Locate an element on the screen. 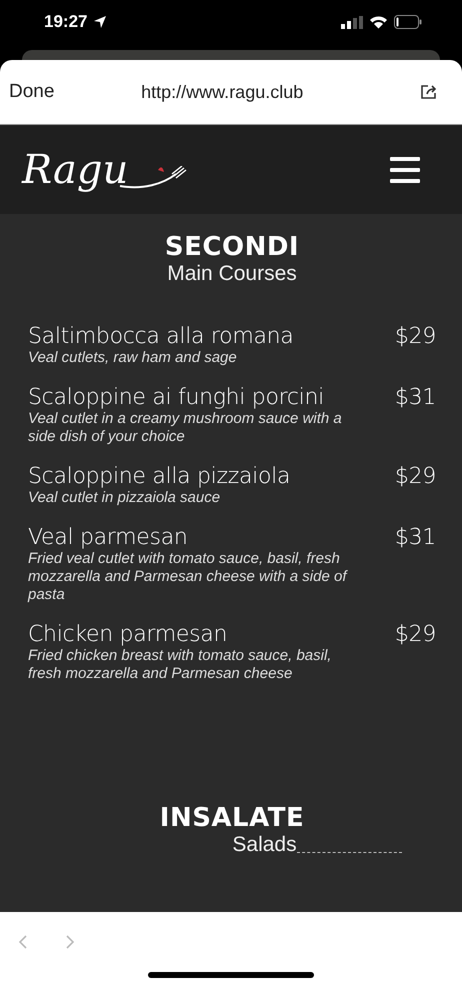 The image size is (462, 1000). status-time: 19:27 is located at coordinates (66, 22).